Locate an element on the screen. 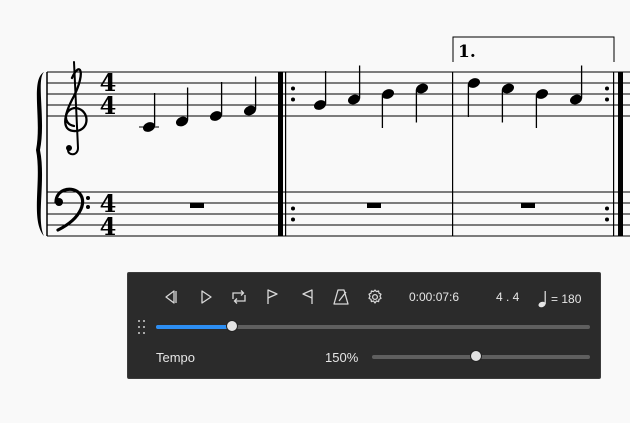 This screenshot has width=630, height=423. play-icon is located at coordinates (206, 297).